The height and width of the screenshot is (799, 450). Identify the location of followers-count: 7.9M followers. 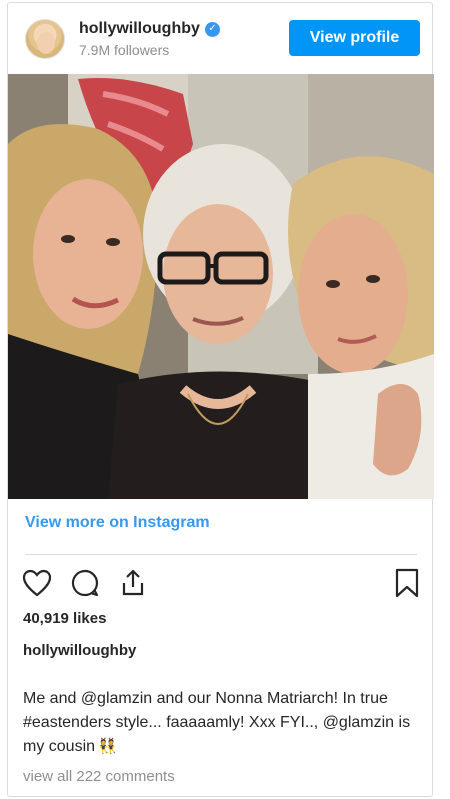
(124, 50).